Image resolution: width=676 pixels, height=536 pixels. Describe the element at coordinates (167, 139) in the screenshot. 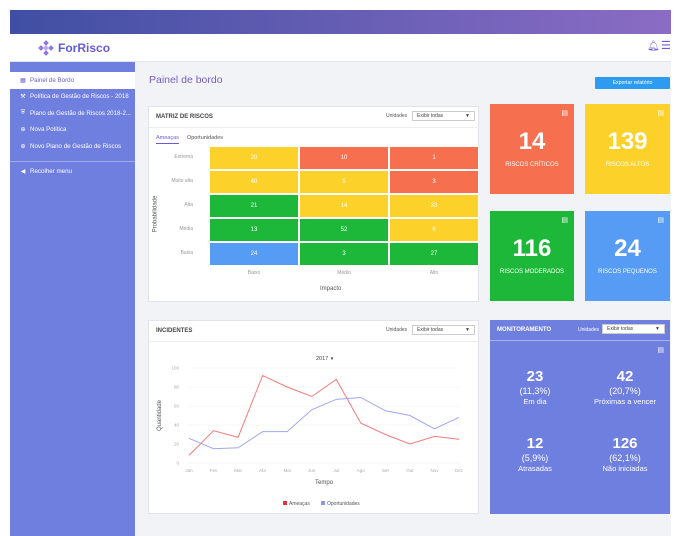

I see `tab-ameacas: Ameaças` at that location.